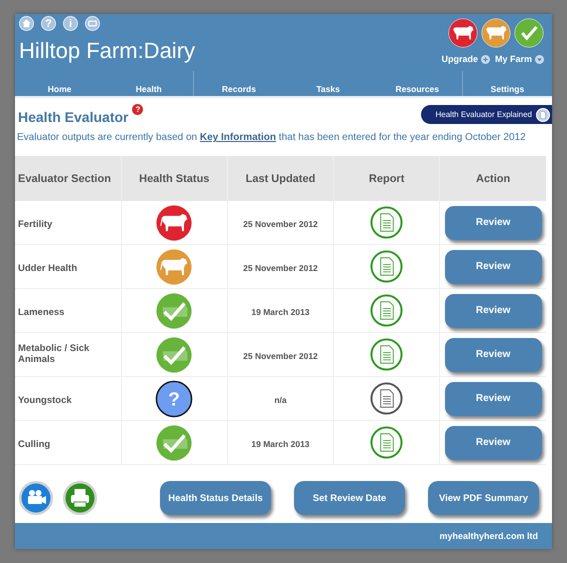 The width and height of the screenshot is (567, 563). What do you see at coordinates (539, 59) in the screenshot?
I see `dropdown-icon` at bounding box center [539, 59].